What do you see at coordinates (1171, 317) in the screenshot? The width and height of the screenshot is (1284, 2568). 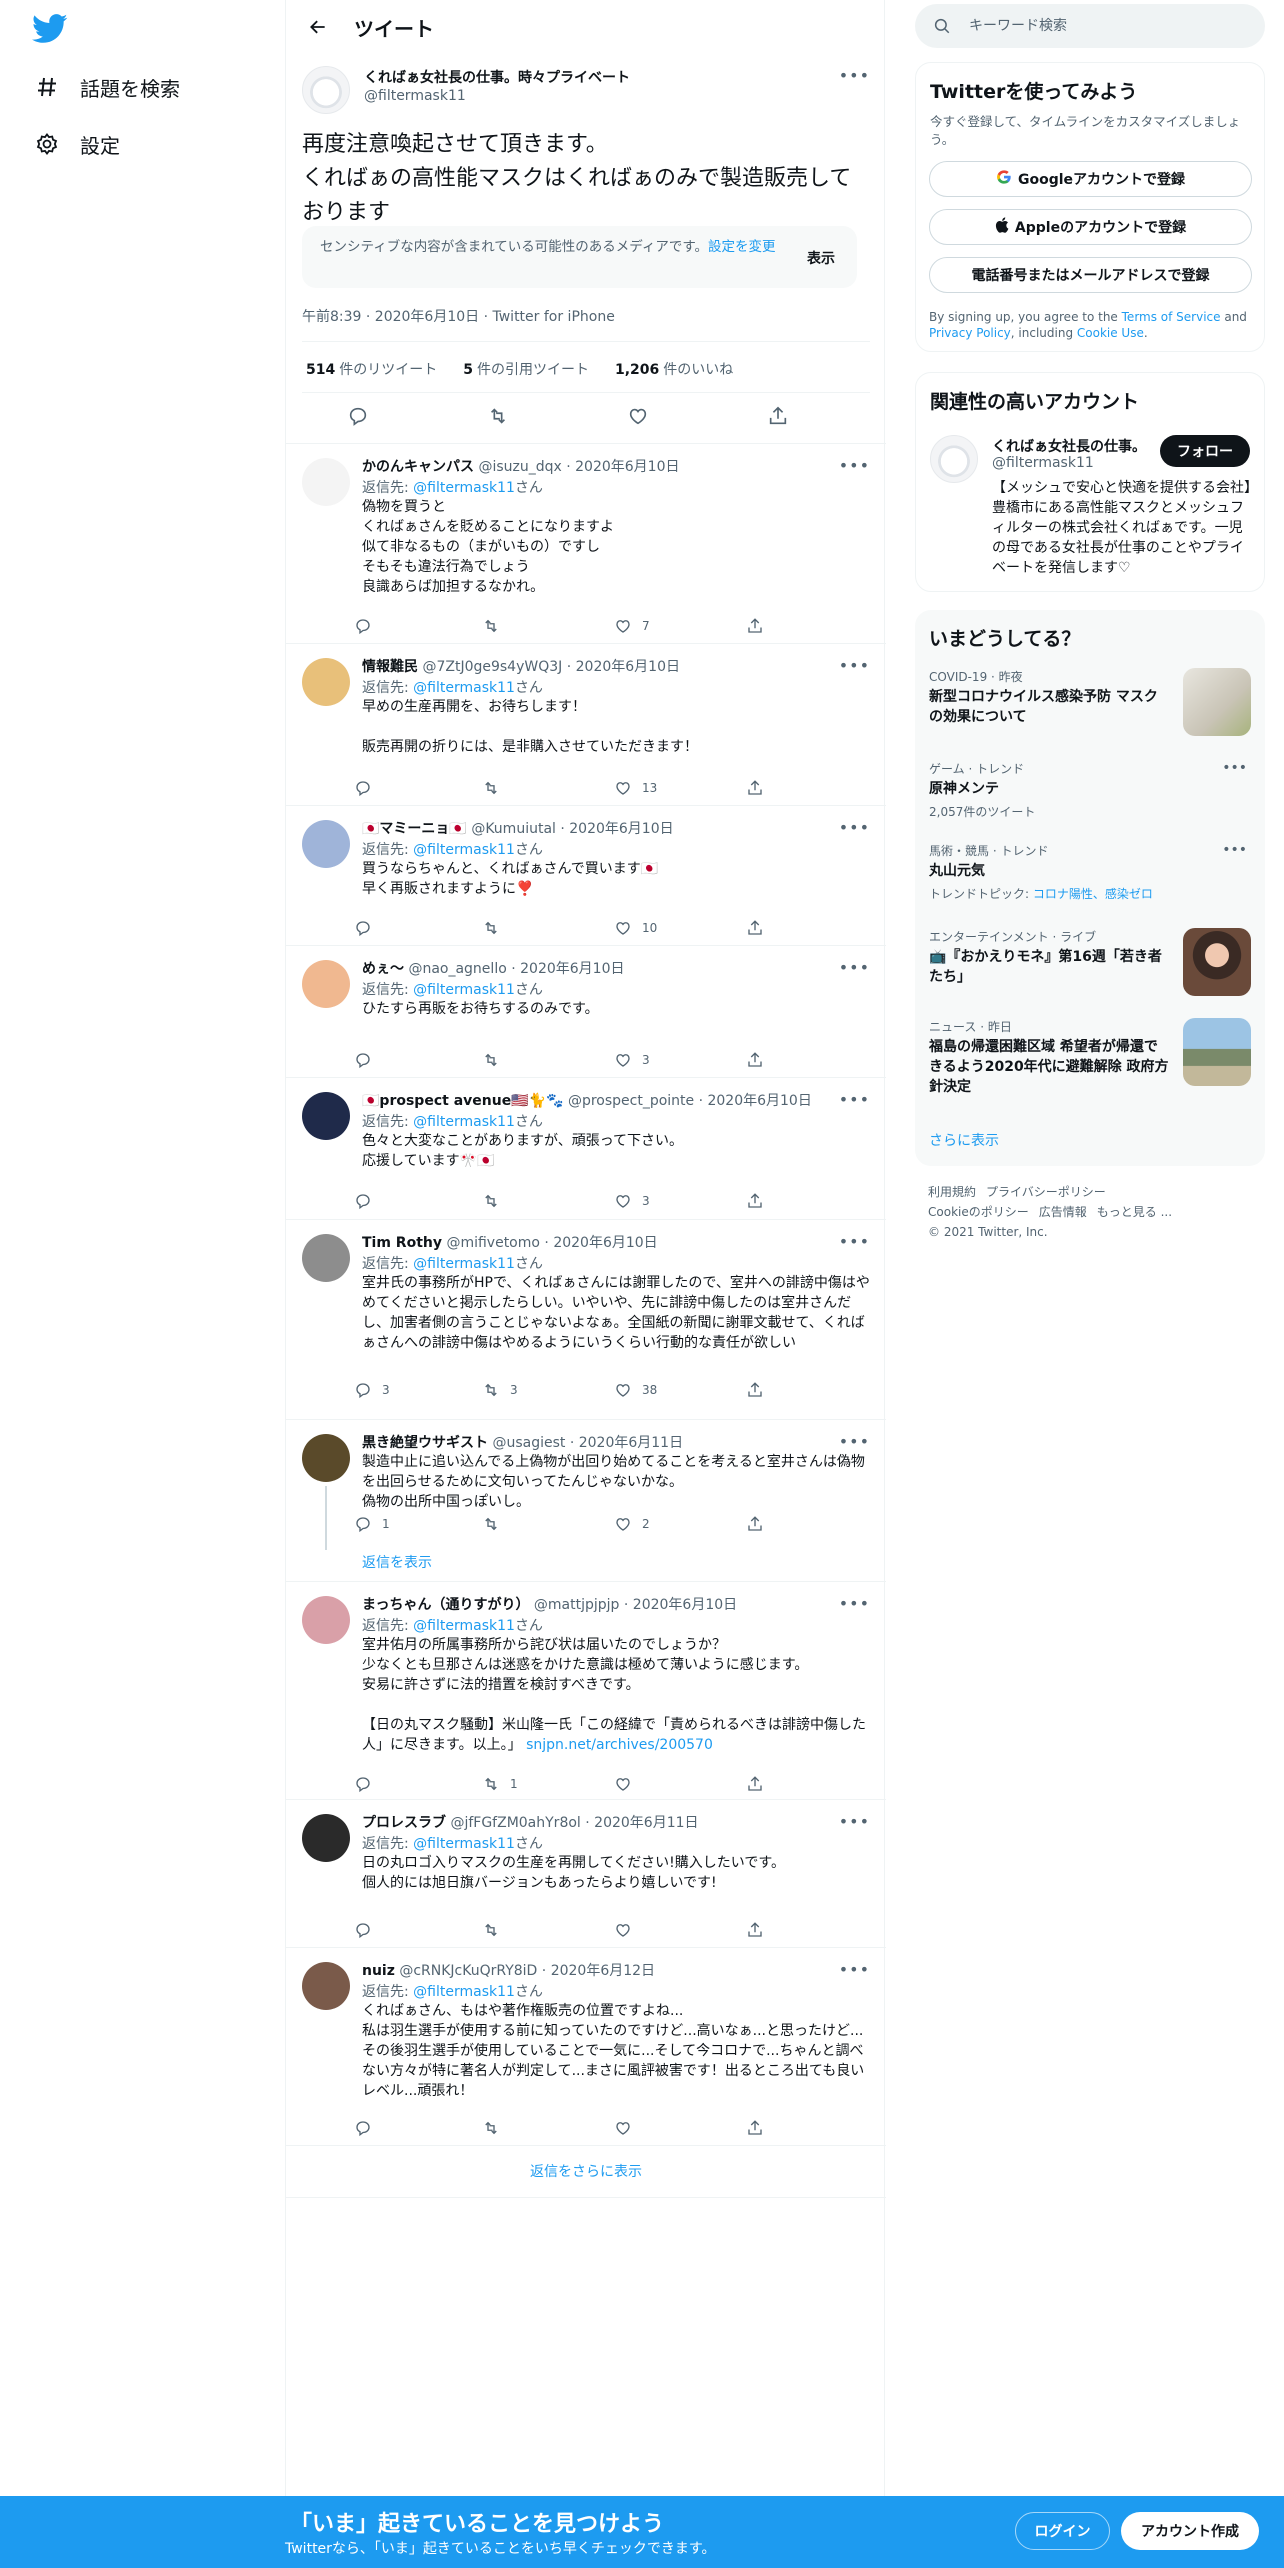 I see `tos-link: Terms of Service` at bounding box center [1171, 317].